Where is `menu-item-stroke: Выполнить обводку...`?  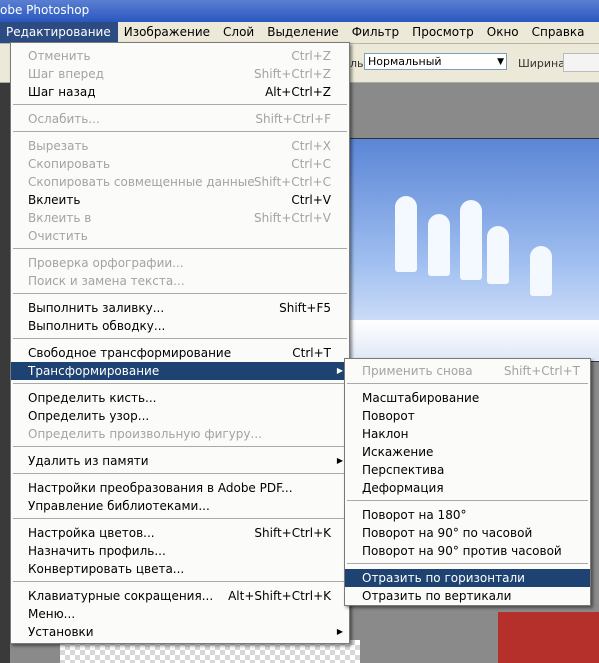
menu-item-stroke: Выполнить обводку... is located at coordinates (180, 326).